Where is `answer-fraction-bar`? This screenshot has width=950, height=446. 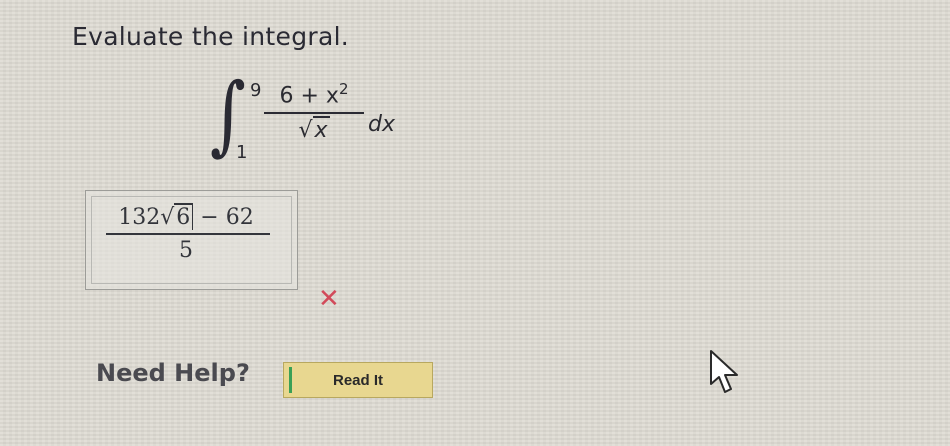
answer-fraction-bar is located at coordinates (188, 234).